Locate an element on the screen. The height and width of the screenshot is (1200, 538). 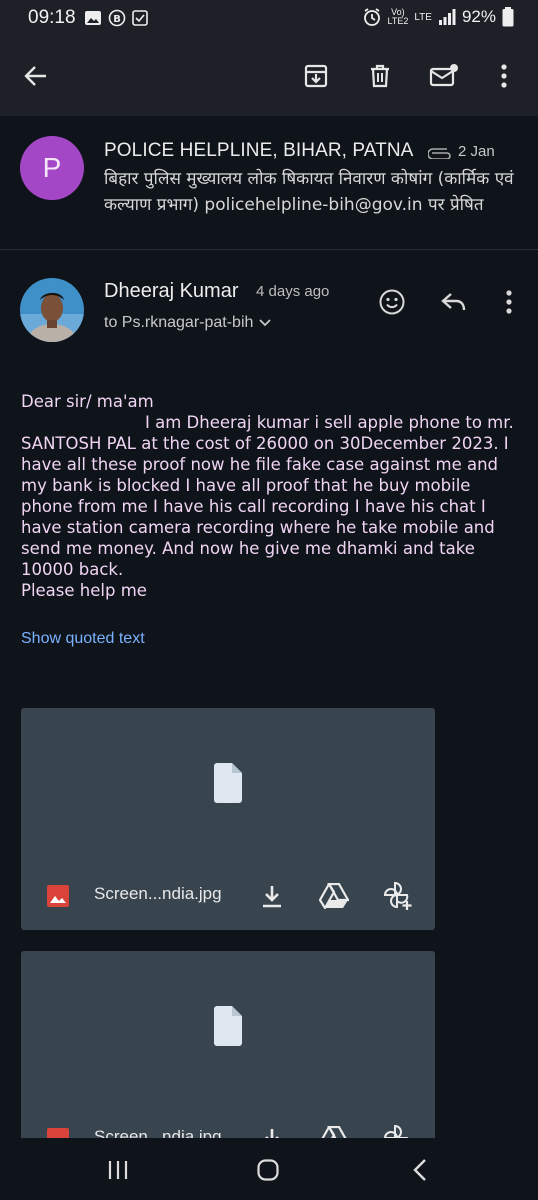
message-more-button is located at coordinates (509, 302).